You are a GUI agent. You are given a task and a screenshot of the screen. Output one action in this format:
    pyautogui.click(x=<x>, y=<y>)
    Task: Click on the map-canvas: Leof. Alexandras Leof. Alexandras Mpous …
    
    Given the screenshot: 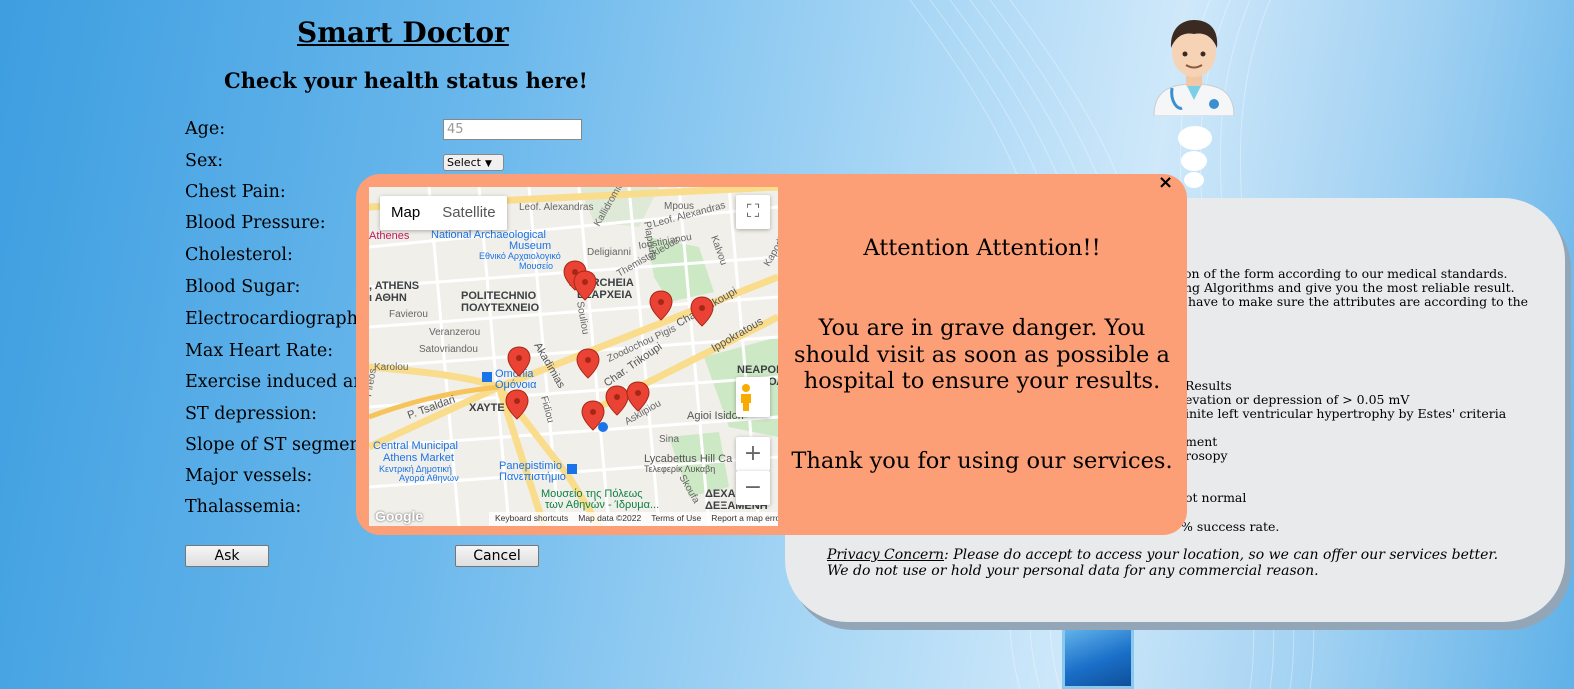 What is the action you would take?
    pyautogui.click(x=573, y=356)
    